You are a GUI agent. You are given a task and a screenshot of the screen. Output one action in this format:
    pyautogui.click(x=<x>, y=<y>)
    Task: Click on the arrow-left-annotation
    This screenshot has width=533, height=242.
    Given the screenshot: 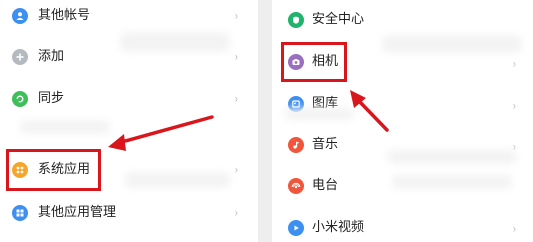 What is the action you would take?
    pyautogui.click(x=161, y=133)
    